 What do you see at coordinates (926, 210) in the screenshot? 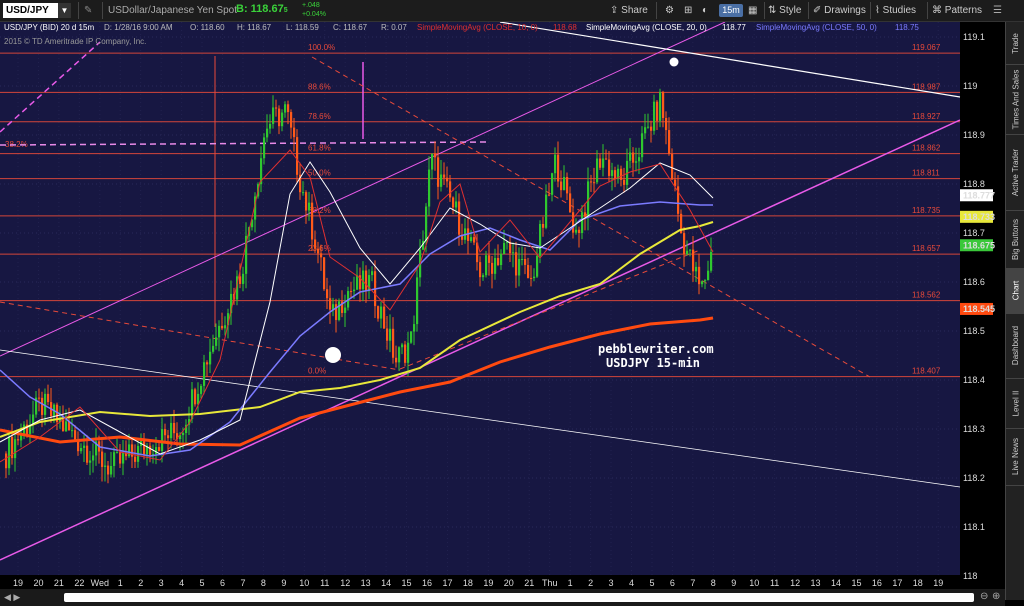
I see `fib-price-label: 118.735` at bounding box center [926, 210].